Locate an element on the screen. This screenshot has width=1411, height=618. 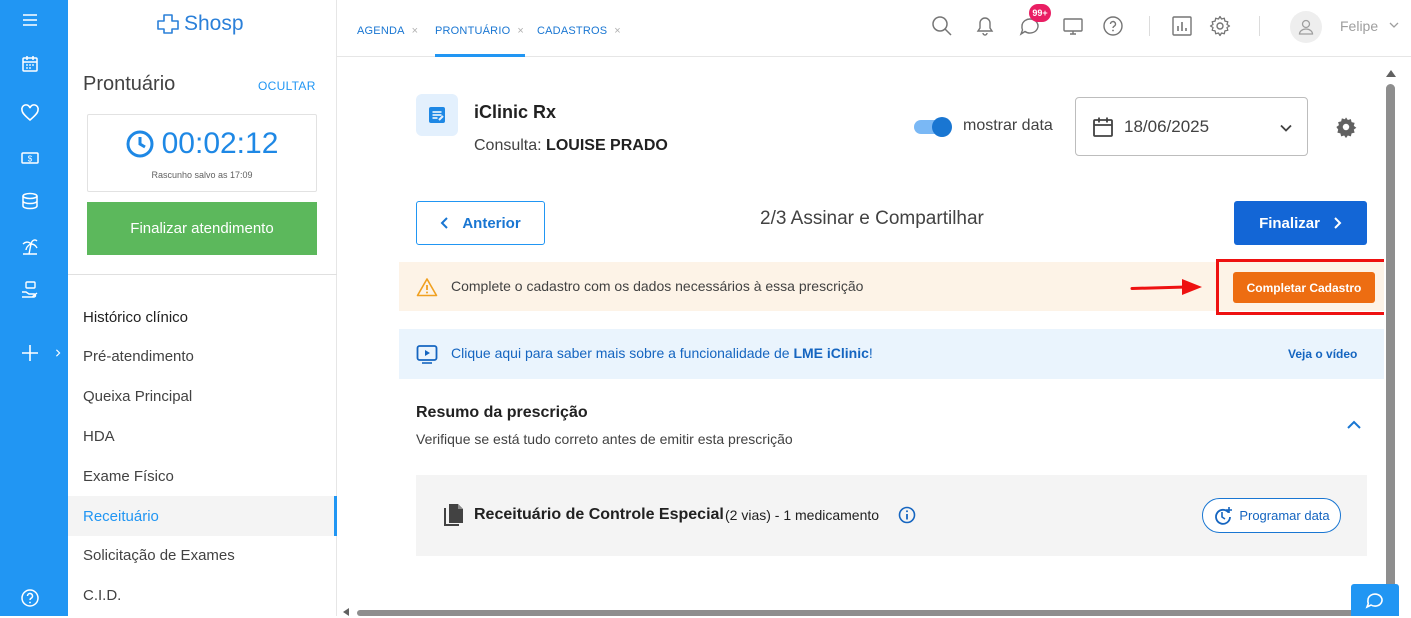
chevron-up-icon is located at coordinates (1354, 425).